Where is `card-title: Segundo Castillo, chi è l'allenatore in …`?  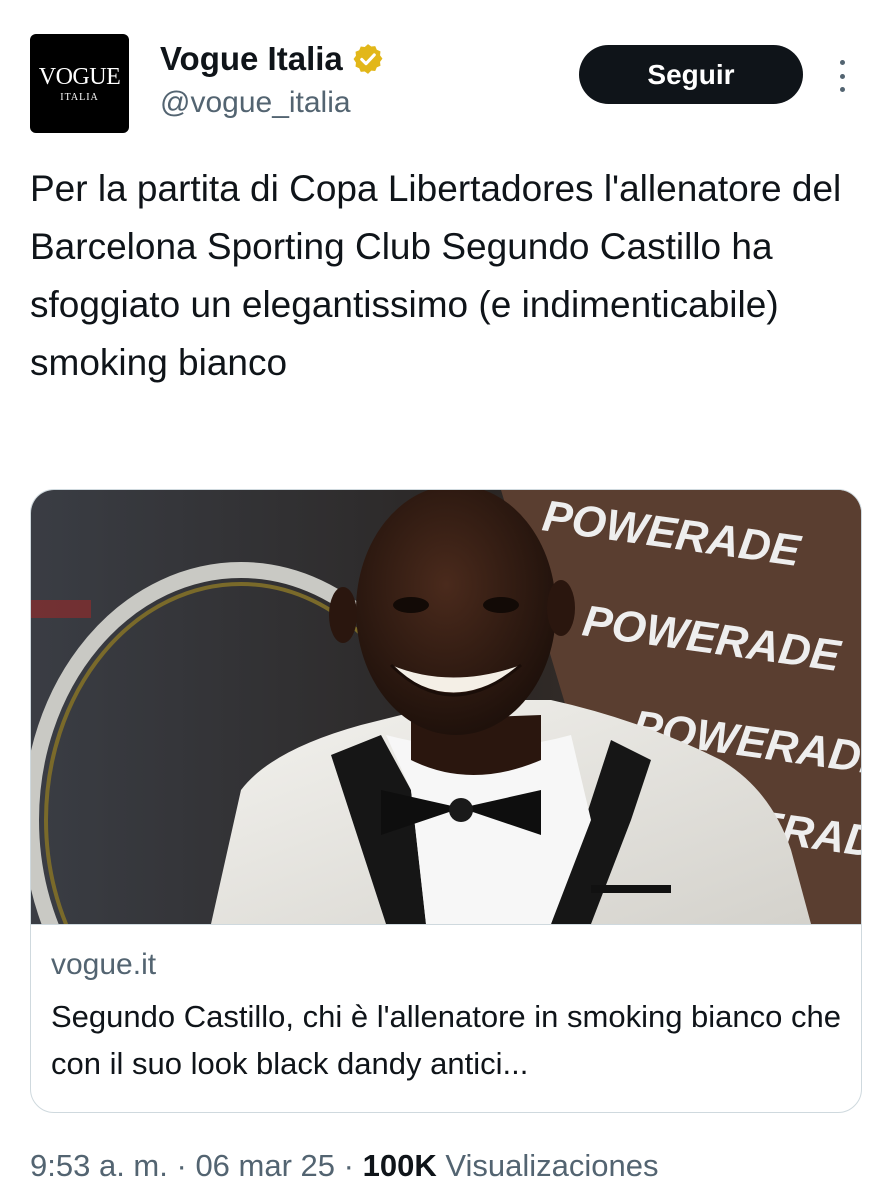
card-title: Segundo Castillo, chi è l'allenatore in … is located at coordinates (446, 1040).